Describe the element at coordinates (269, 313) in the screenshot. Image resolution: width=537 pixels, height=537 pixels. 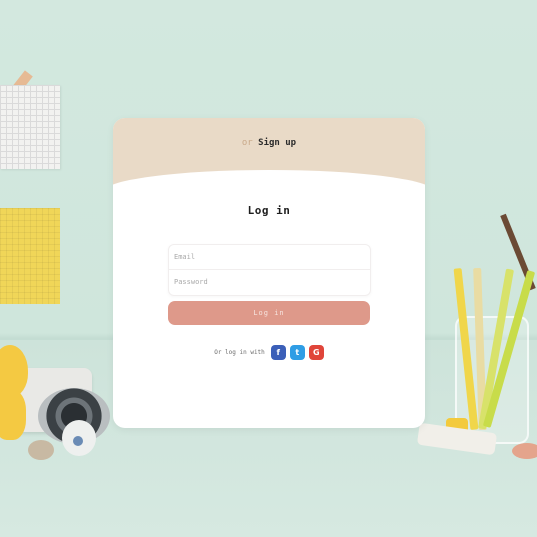
I see `login-button: Log in` at that location.